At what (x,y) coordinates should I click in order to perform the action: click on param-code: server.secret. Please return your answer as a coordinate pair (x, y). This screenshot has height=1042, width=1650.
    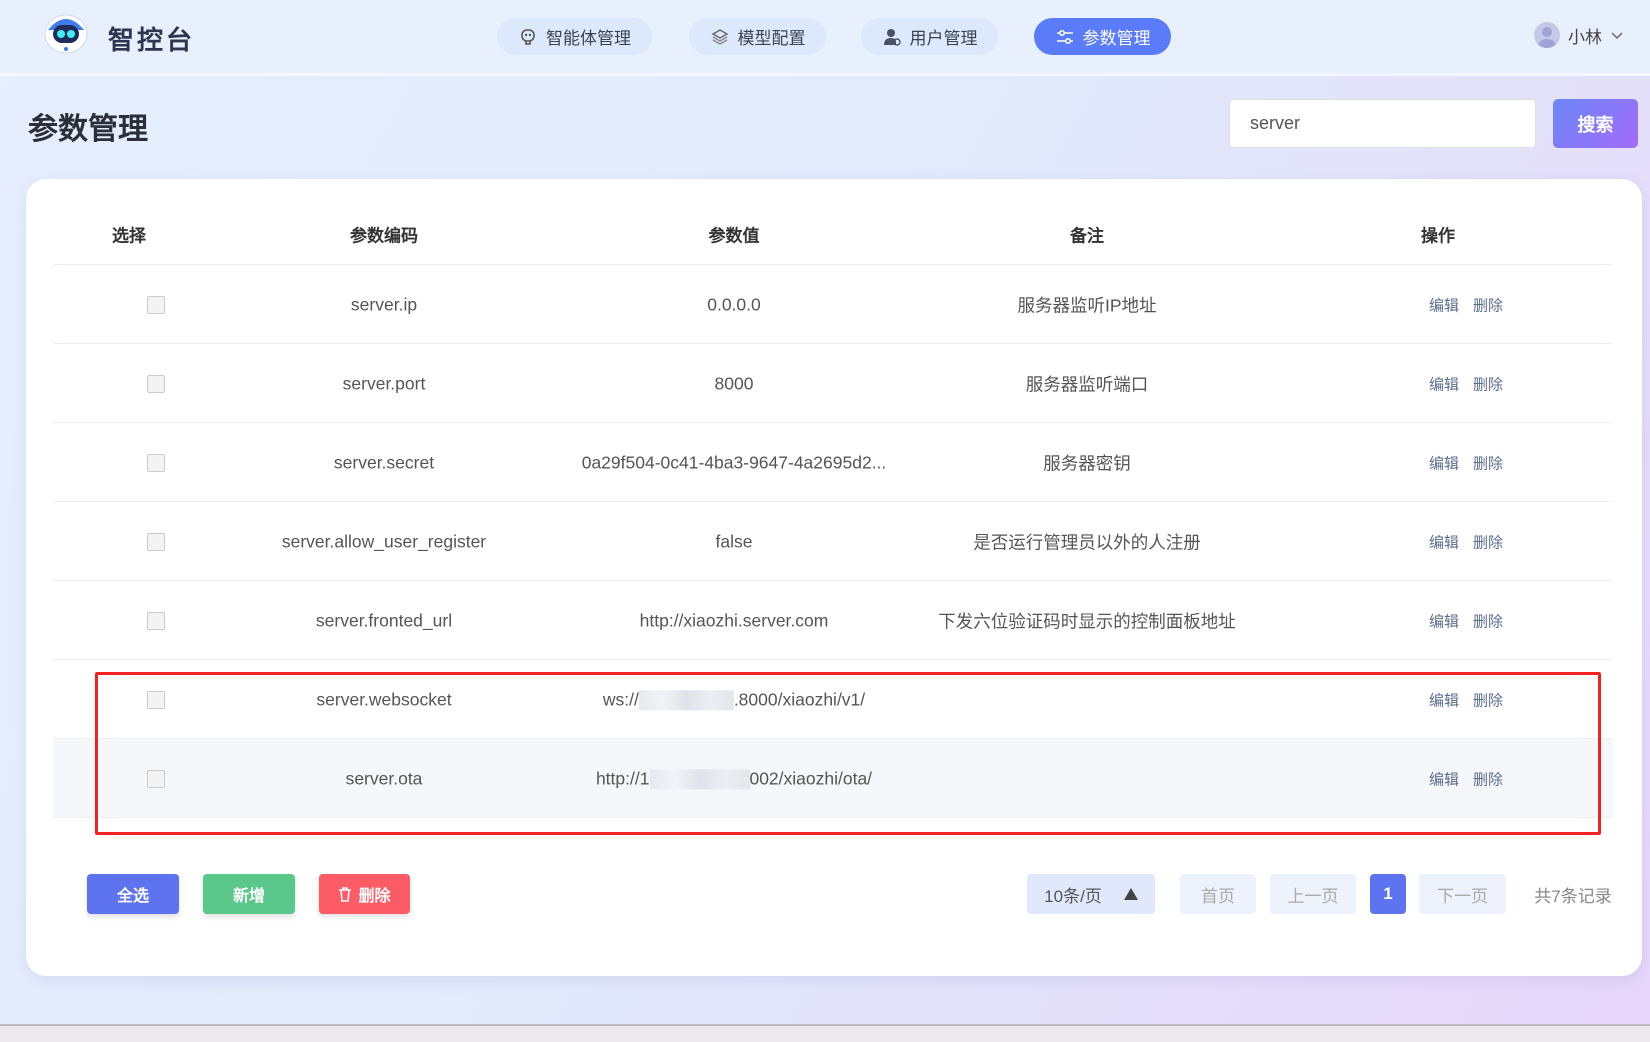
    Looking at the image, I should click on (384, 462).